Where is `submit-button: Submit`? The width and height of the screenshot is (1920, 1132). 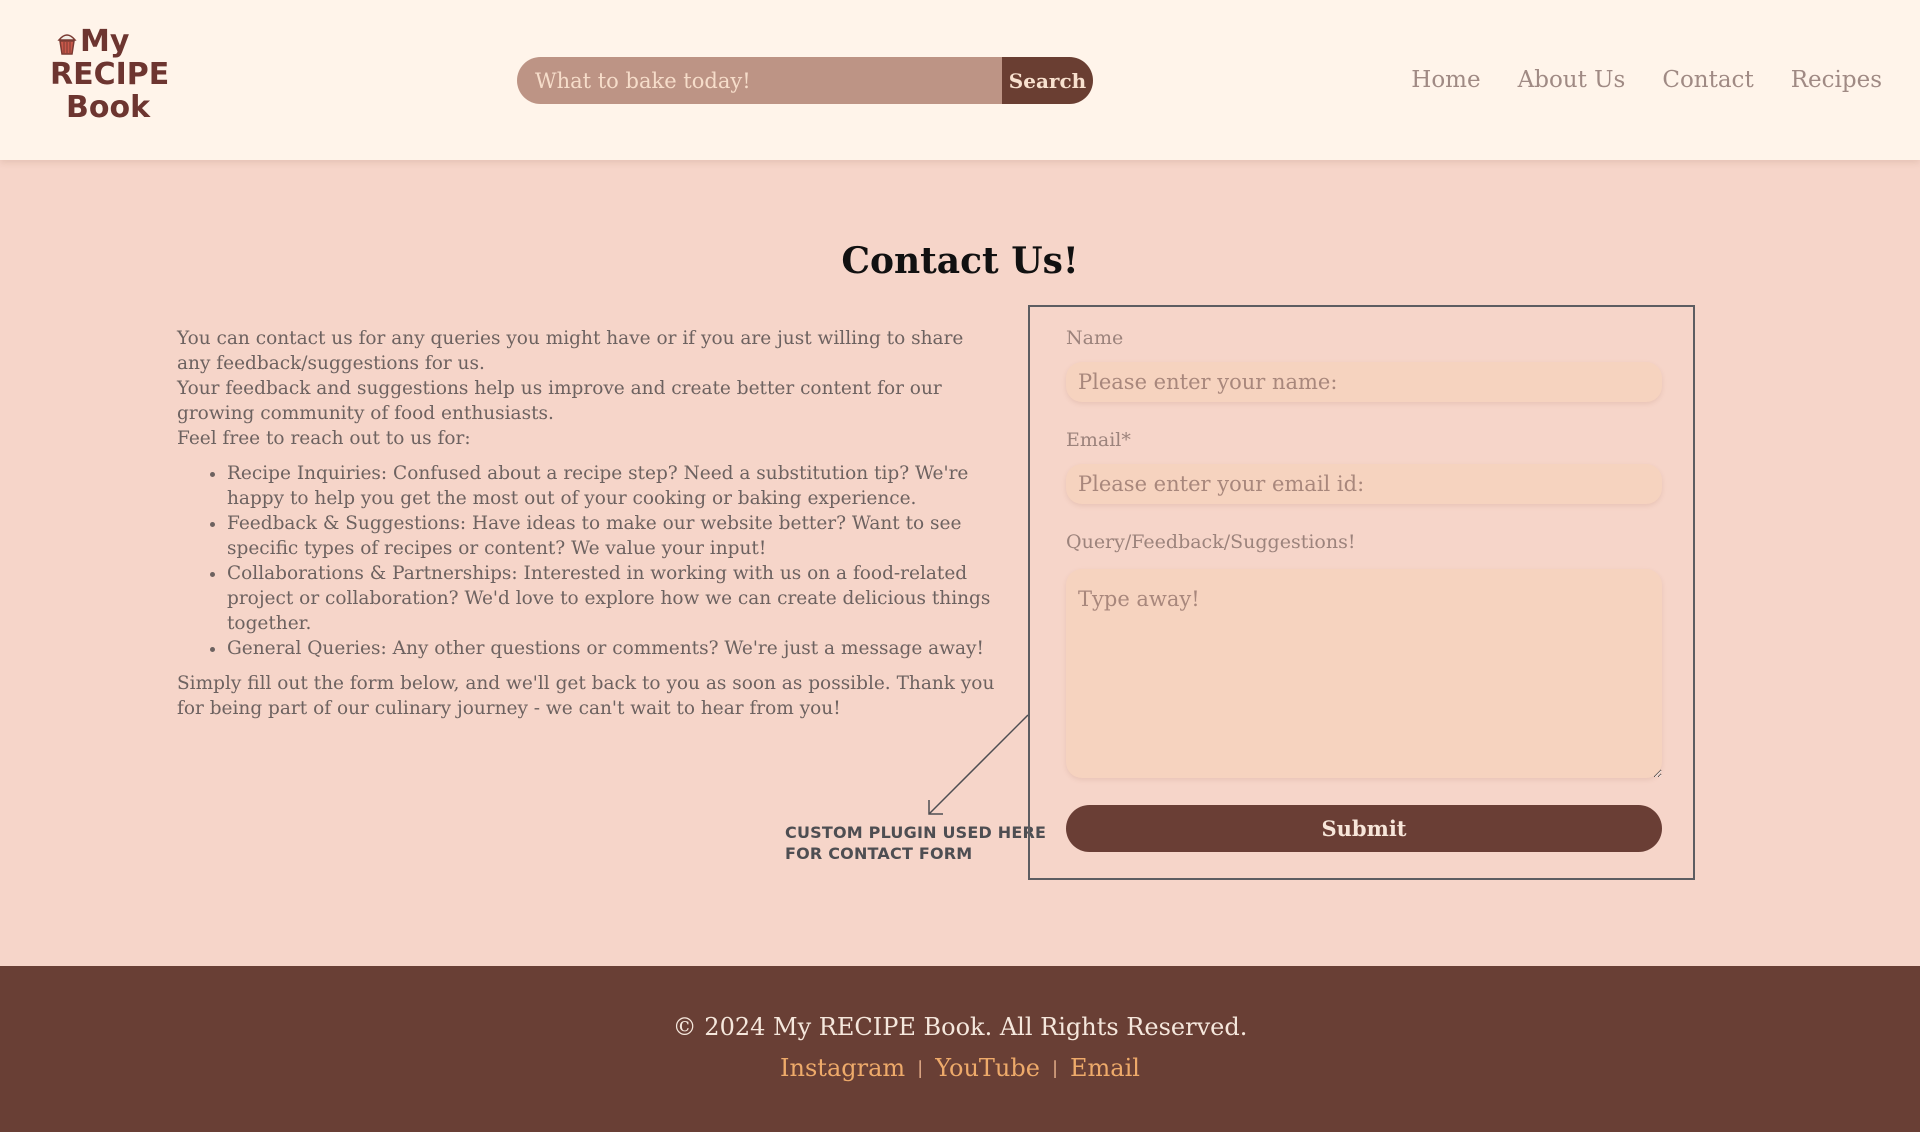
submit-button: Submit is located at coordinates (1364, 828).